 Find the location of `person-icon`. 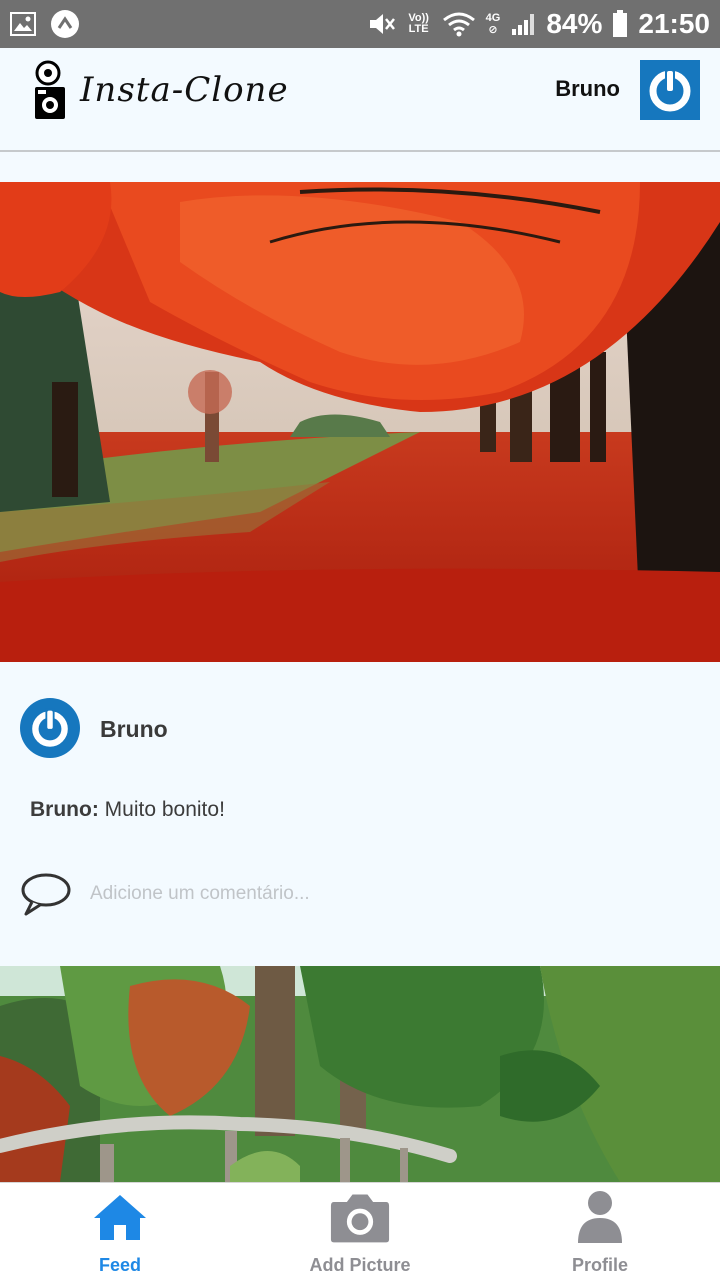

person-icon is located at coordinates (600, 1217).